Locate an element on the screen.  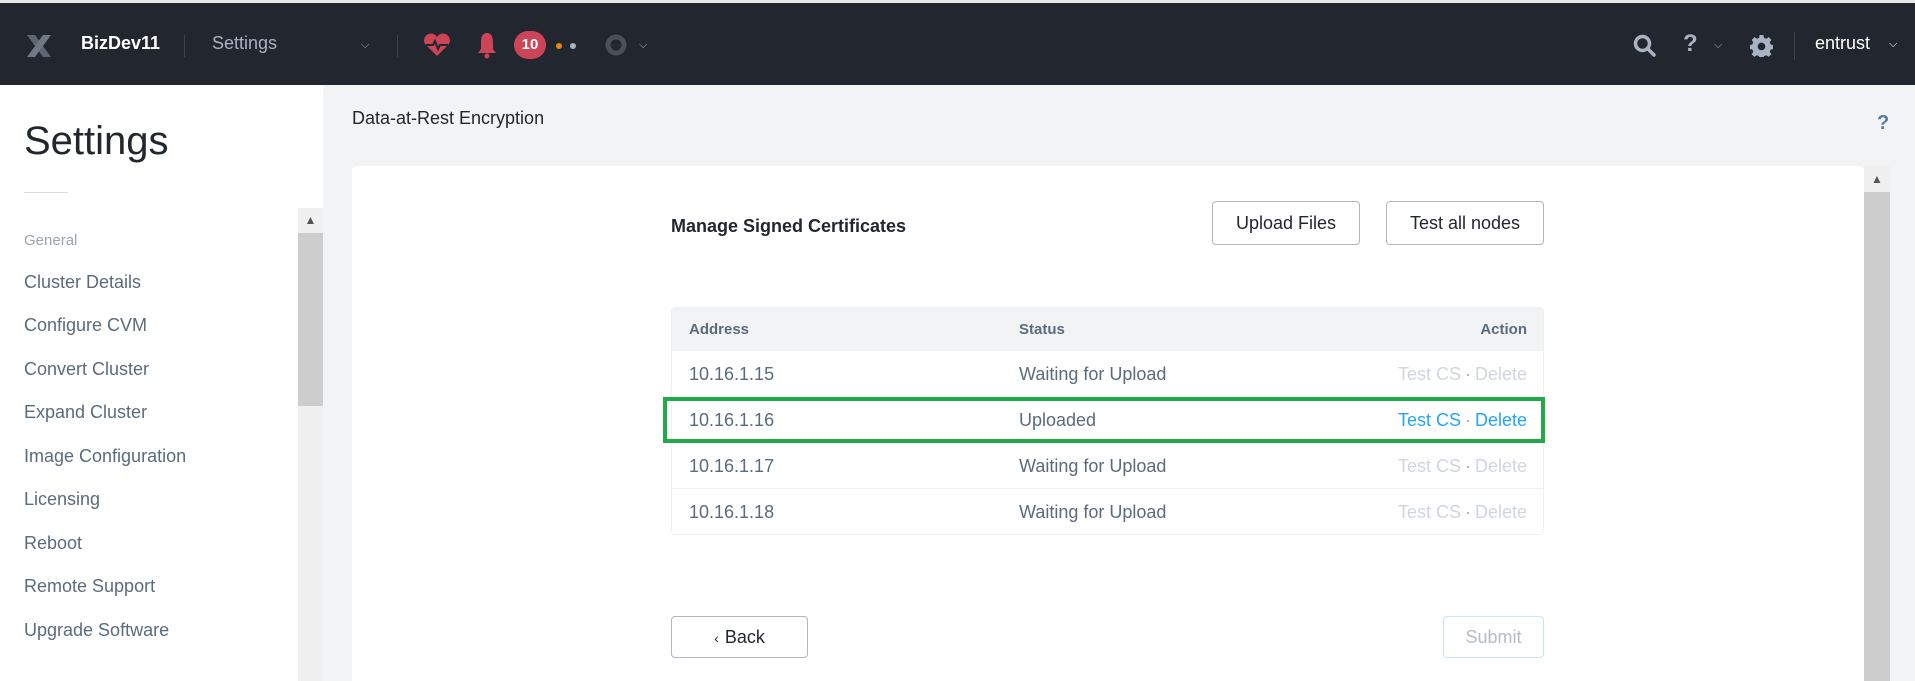
alert-count-badge: 10 is located at coordinates (530, 45).